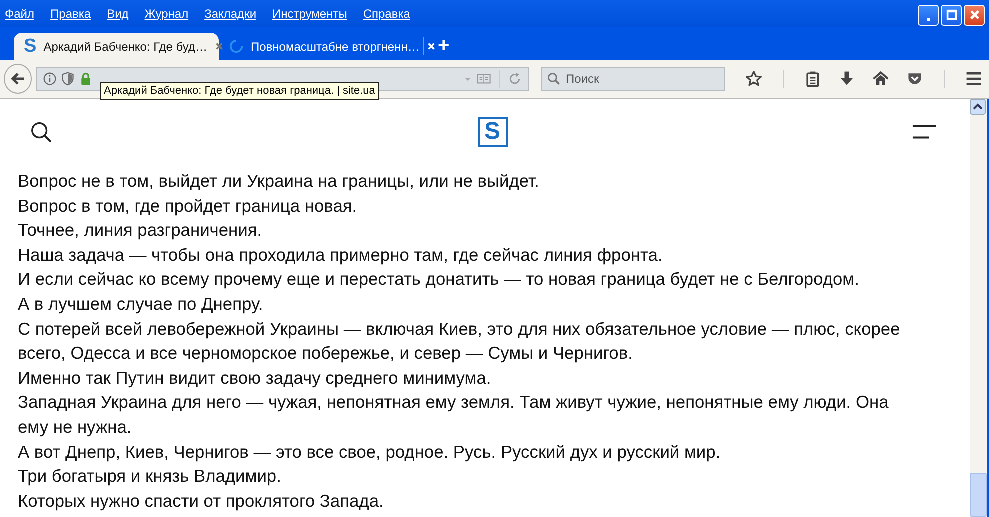  What do you see at coordinates (493, 132) in the screenshot?
I see `site-logo: S` at bounding box center [493, 132].